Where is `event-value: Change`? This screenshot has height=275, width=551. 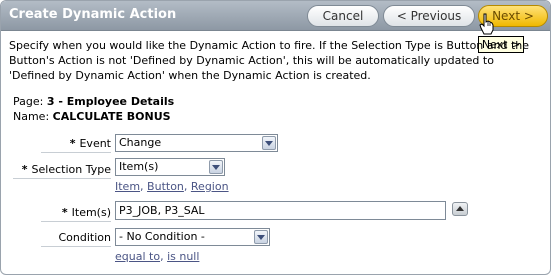
event-value: Change is located at coordinates (140, 142).